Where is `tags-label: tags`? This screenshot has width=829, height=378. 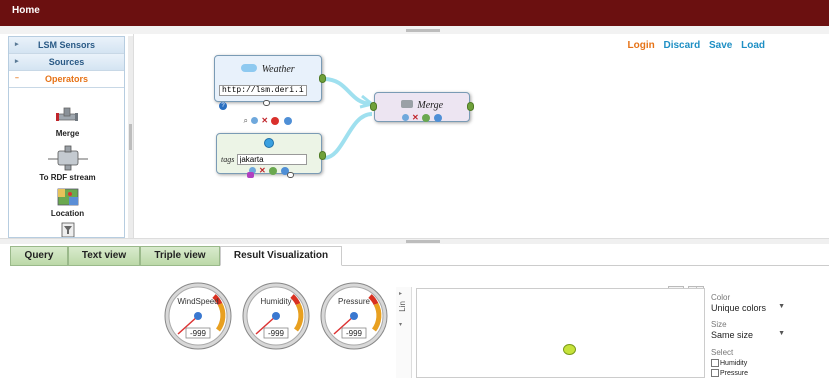
tags-label: tags is located at coordinates (228, 159).